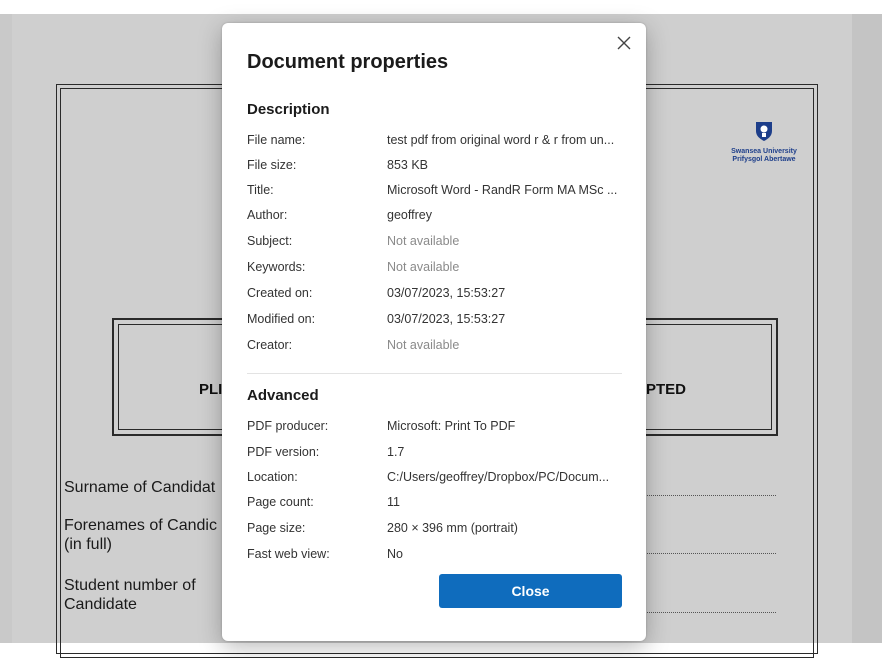 This screenshot has width=894, height=658. I want to click on surname-dotted-line, so click(706, 495).